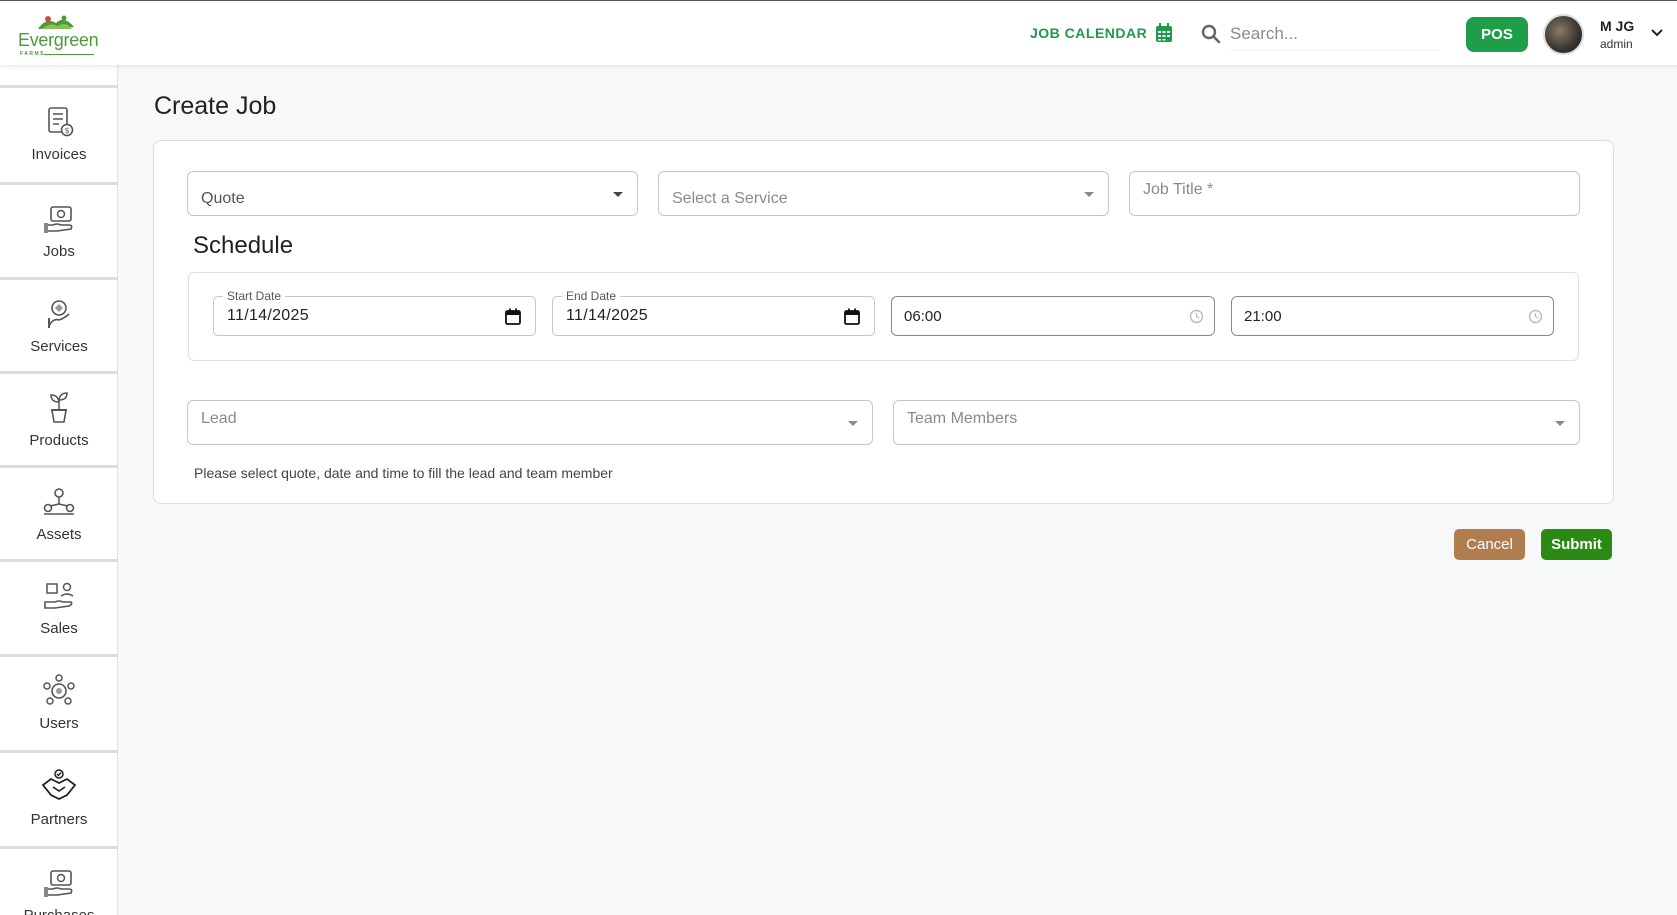 The image size is (1677, 915). Describe the element at coordinates (1263, 316) in the screenshot. I see `end-time-value: 21:00` at that location.